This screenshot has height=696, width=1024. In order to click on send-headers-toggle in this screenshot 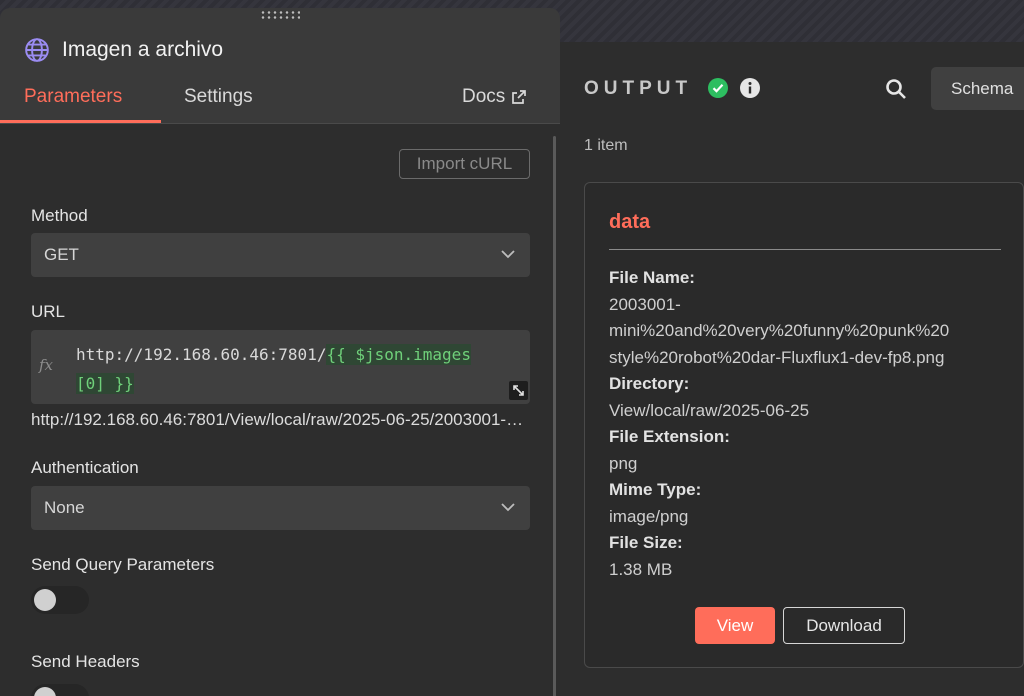, I will do `click(60, 690)`.